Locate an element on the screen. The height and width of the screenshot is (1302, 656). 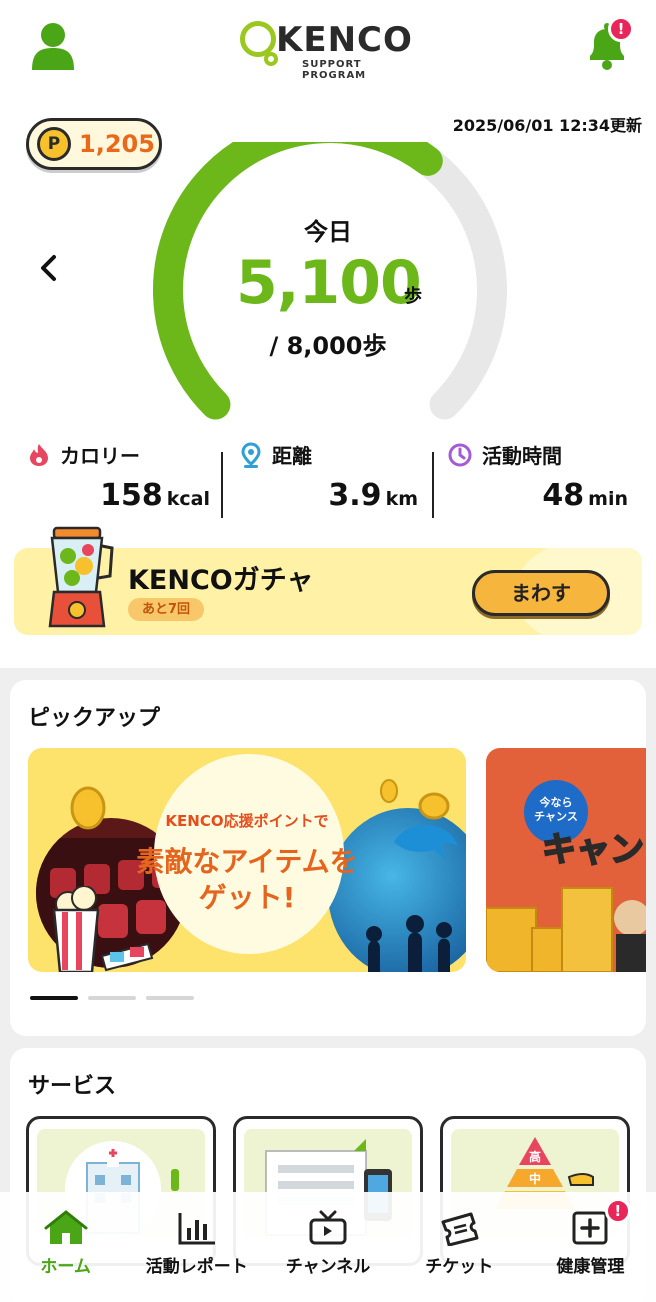
nav-home: ホーム is located at coordinates (65, 1247).